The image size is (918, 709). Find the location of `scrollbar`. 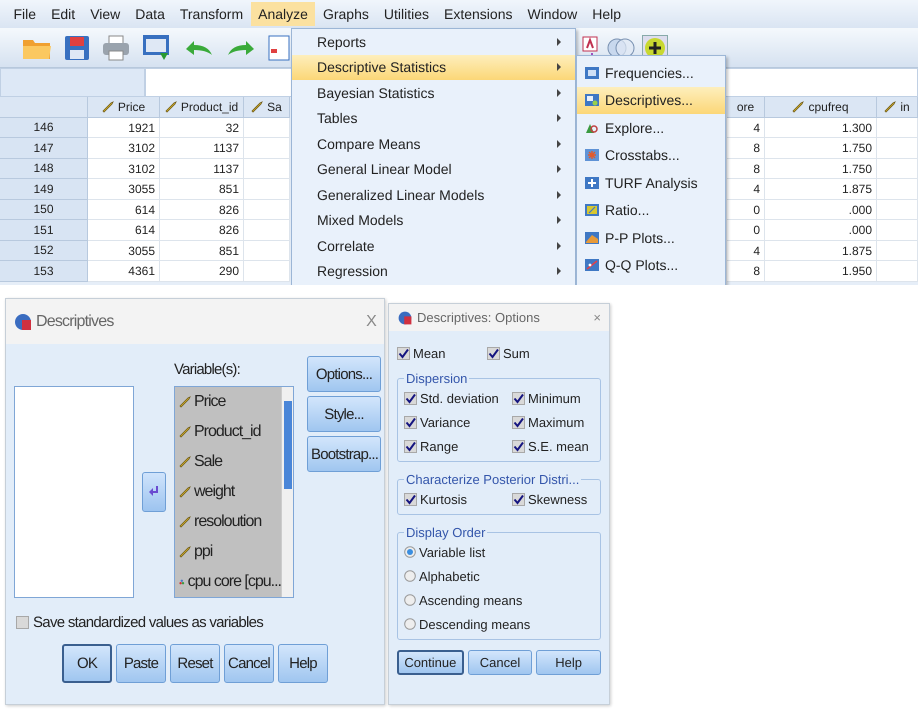

scrollbar is located at coordinates (287, 492).